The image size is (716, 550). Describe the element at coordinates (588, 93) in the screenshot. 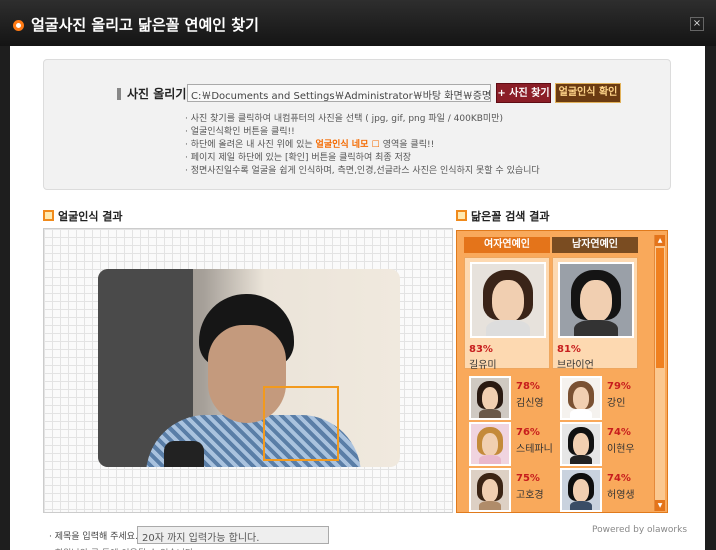

I see `face-recognition-confirm-button: 얼굴인식 확인` at that location.